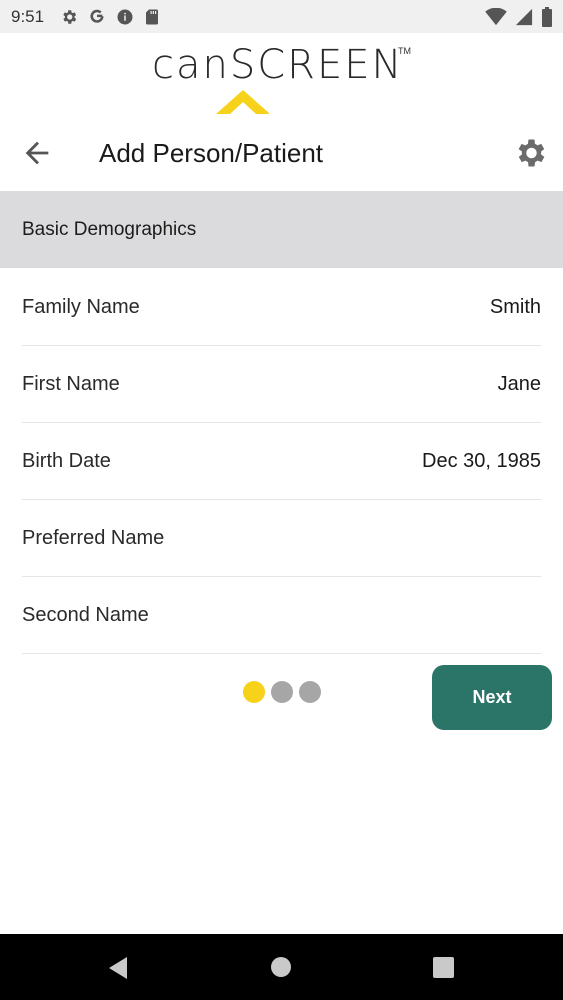  I want to click on family-name-row: Family Name Smith, so click(281, 307).